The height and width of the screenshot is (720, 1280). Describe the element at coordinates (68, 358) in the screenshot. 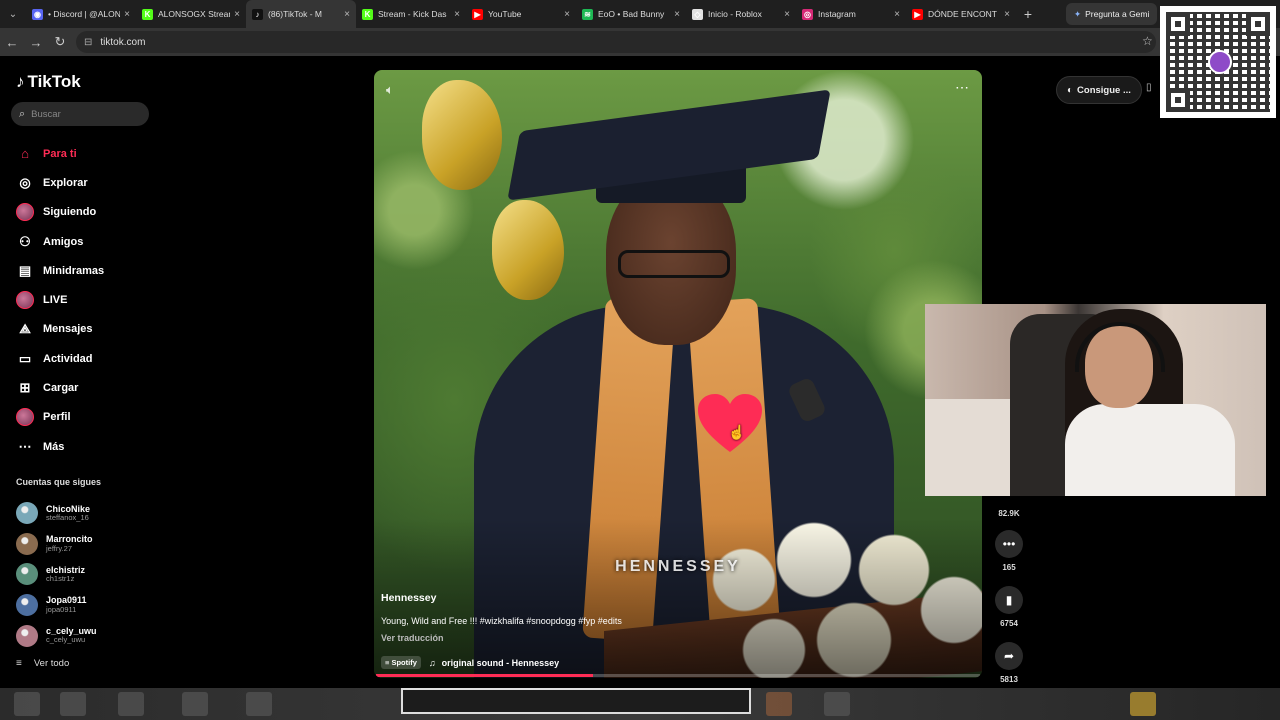

I see `sidebar-item-label: Actividad` at that location.